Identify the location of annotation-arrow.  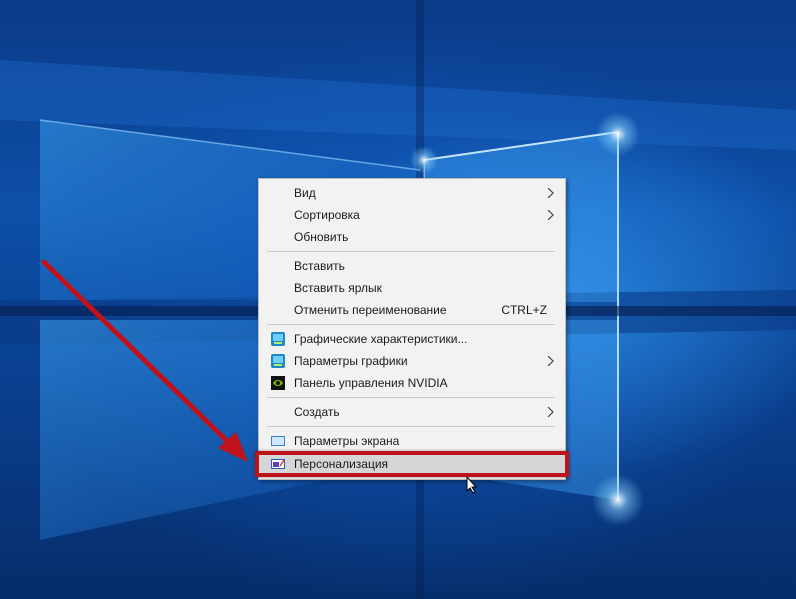
(144, 360).